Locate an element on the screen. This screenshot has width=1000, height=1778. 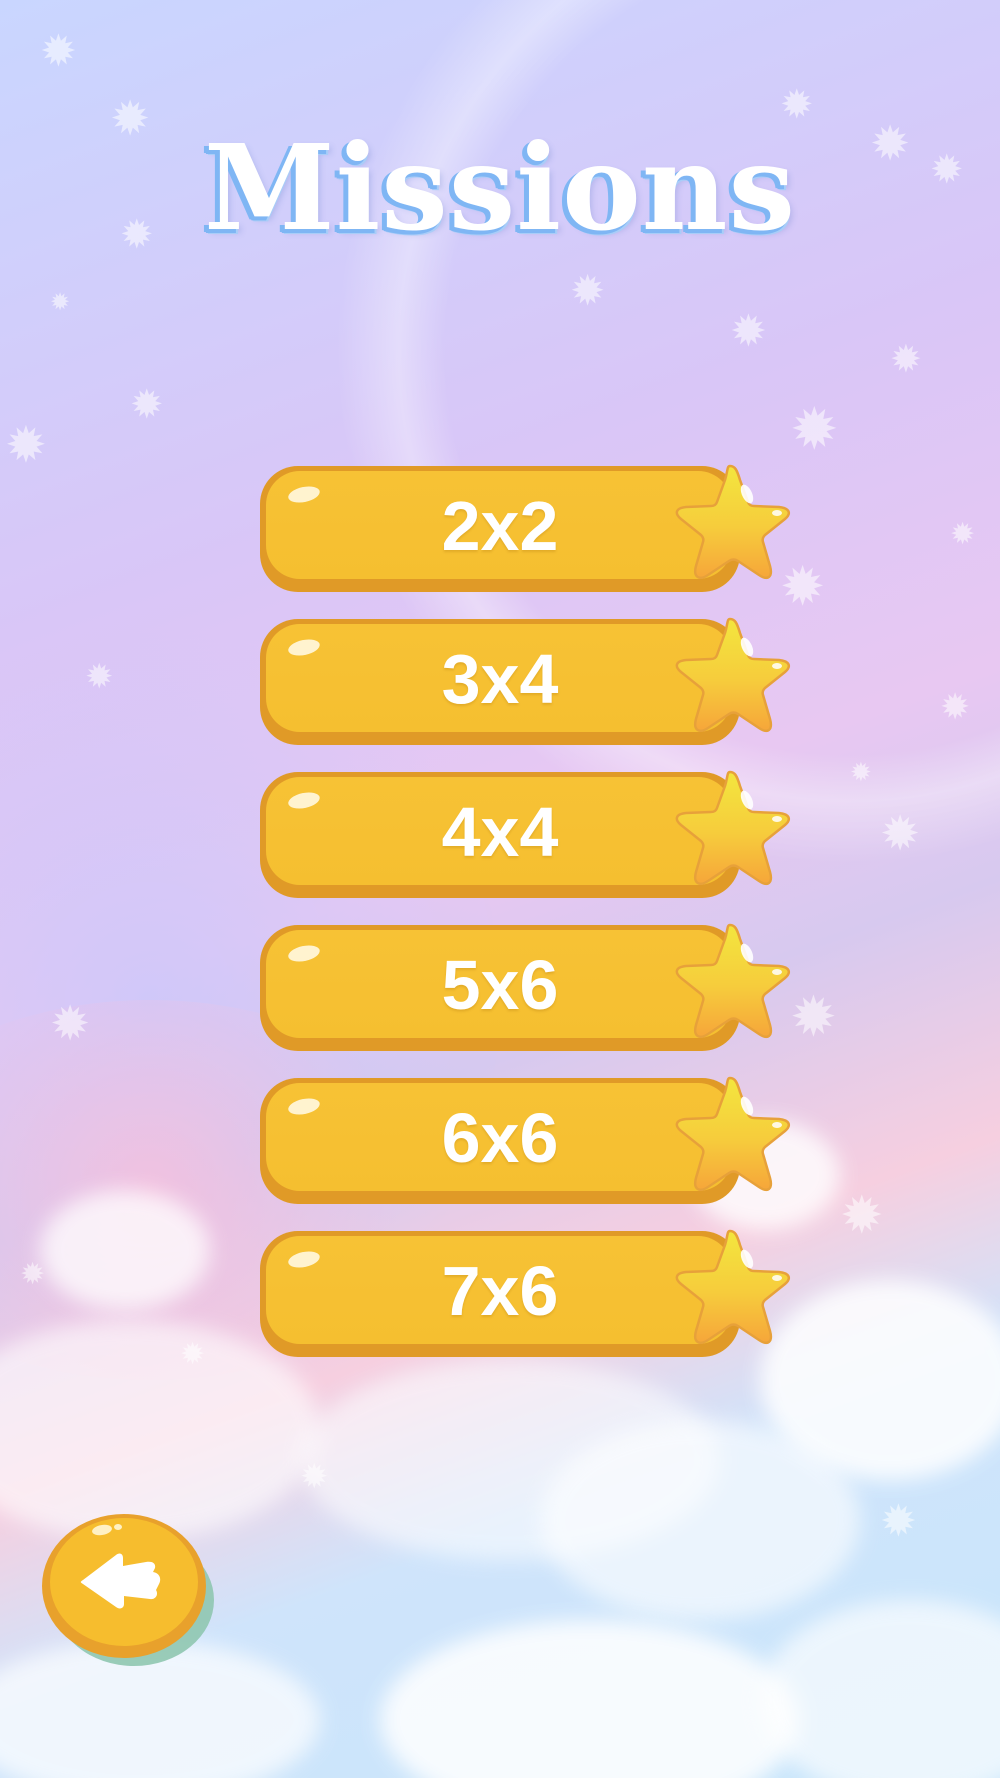
mission-button-7x6: 7x6 is located at coordinates (530, 1293).